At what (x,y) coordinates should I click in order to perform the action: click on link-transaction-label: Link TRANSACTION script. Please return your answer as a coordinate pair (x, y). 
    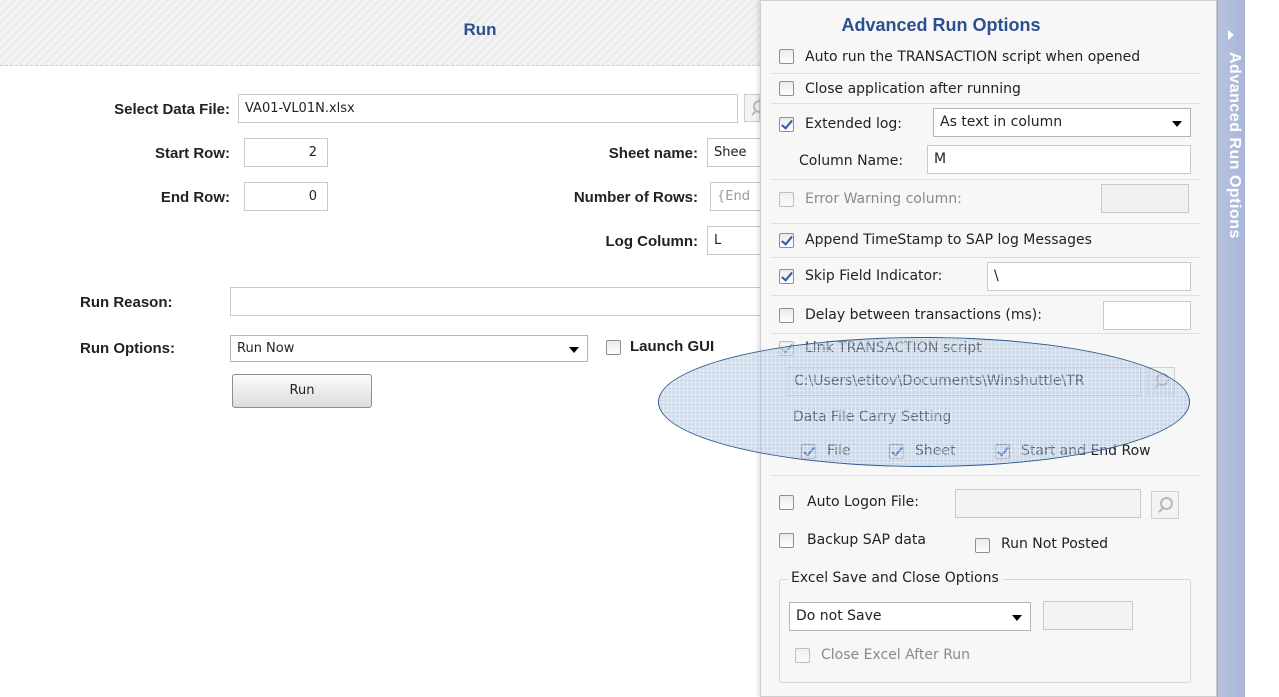
    Looking at the image, I should click on (893, 348).